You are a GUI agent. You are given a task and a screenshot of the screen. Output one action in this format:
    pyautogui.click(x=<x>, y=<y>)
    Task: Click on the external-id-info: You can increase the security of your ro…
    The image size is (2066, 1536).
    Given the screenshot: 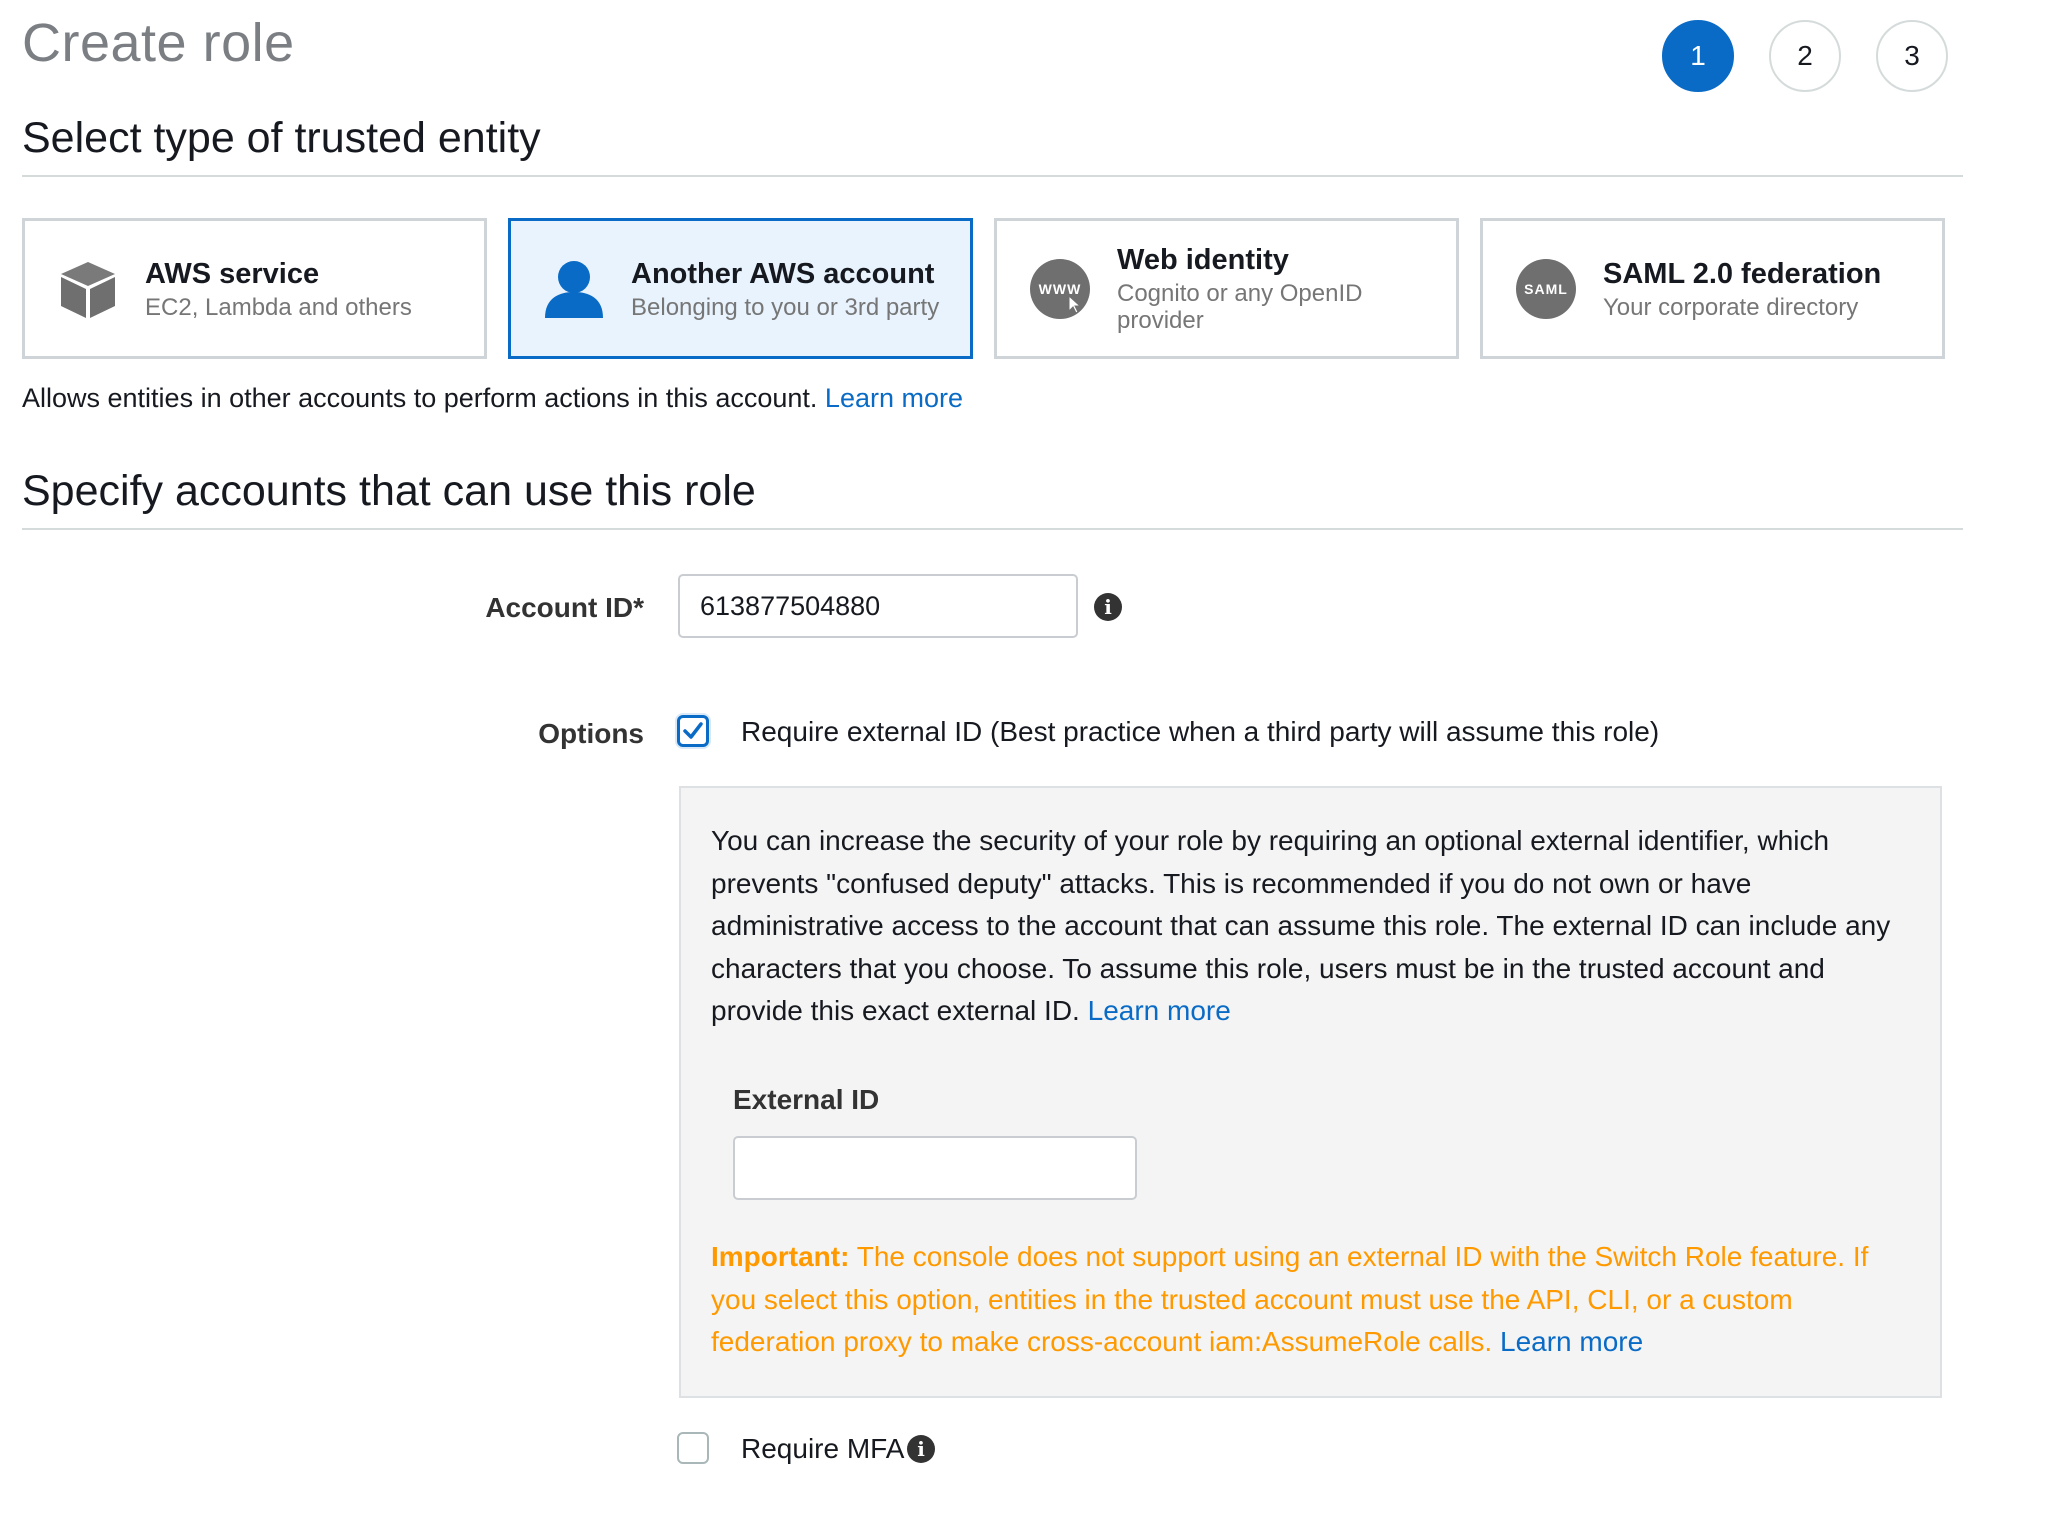 What is the action you would take?
    pyautogui.click(x=1313, y=926)
    